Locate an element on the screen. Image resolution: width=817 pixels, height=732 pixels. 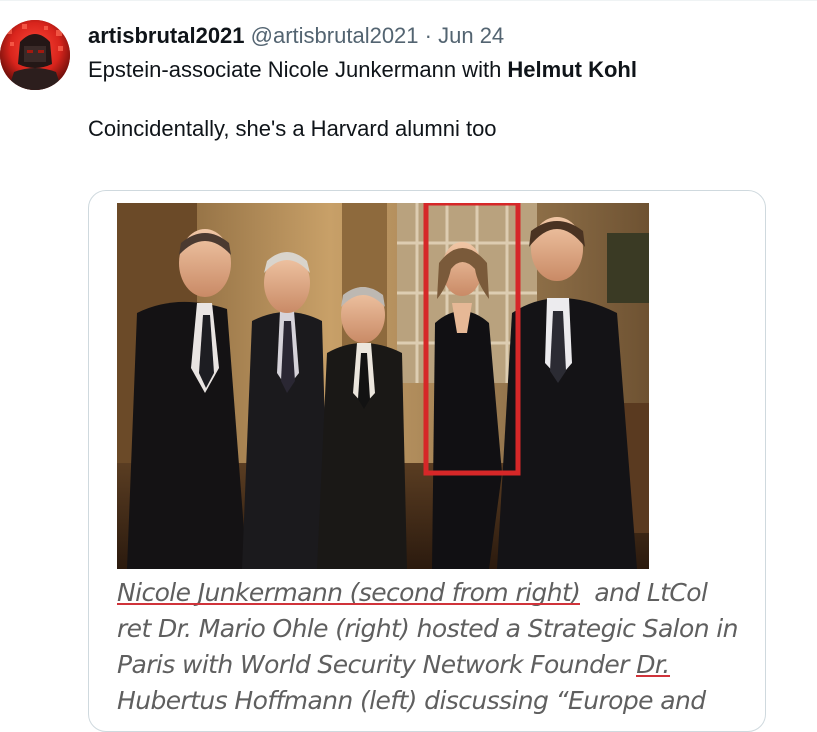
caption-highlight: Nicole Junkermann (second from right) is located at coordinates (349, 592).